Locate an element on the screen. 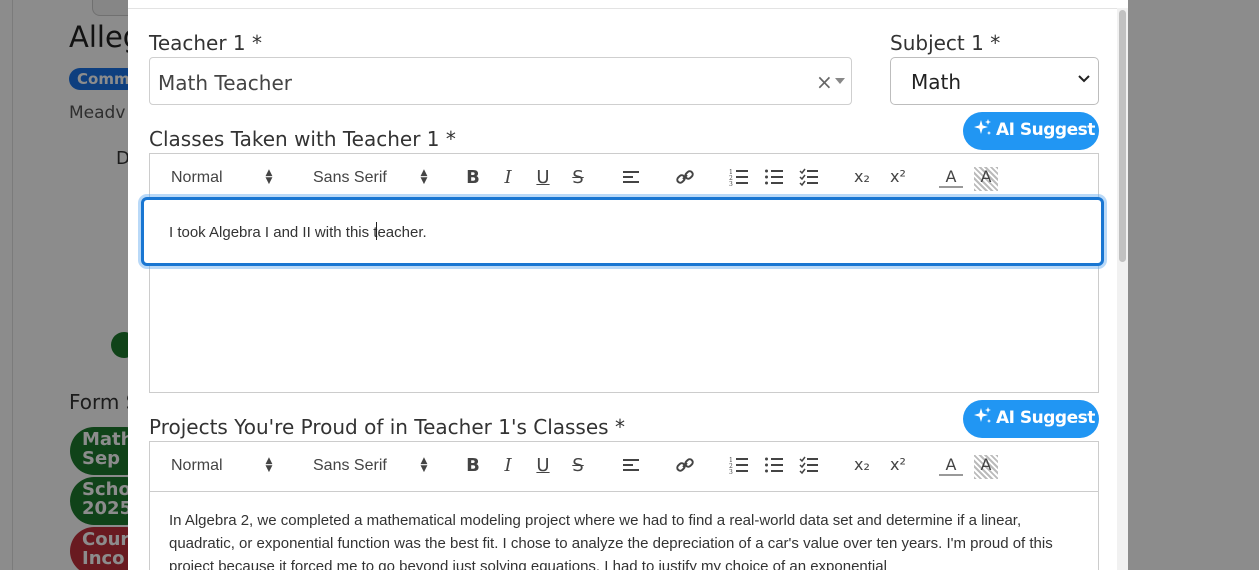  editor-toolbar: Normal ▲▼ Sans Serif ▲▼ B I U S 123 x₂ is located at coordinates (624, 467).